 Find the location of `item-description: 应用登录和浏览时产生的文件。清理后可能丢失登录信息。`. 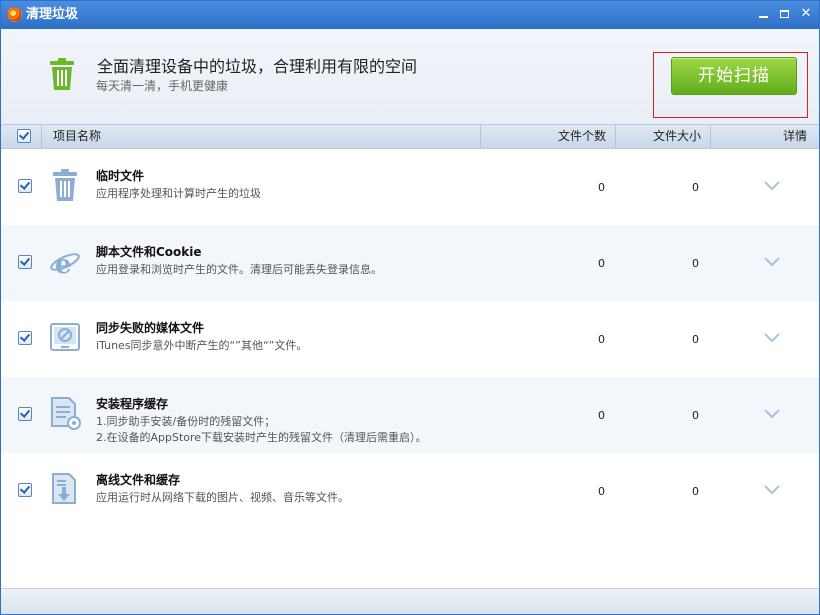

item-description: 应用登录和浏览时产生的文件。清理后可能丢失登录信息。 is located at coordinates (239, 269).